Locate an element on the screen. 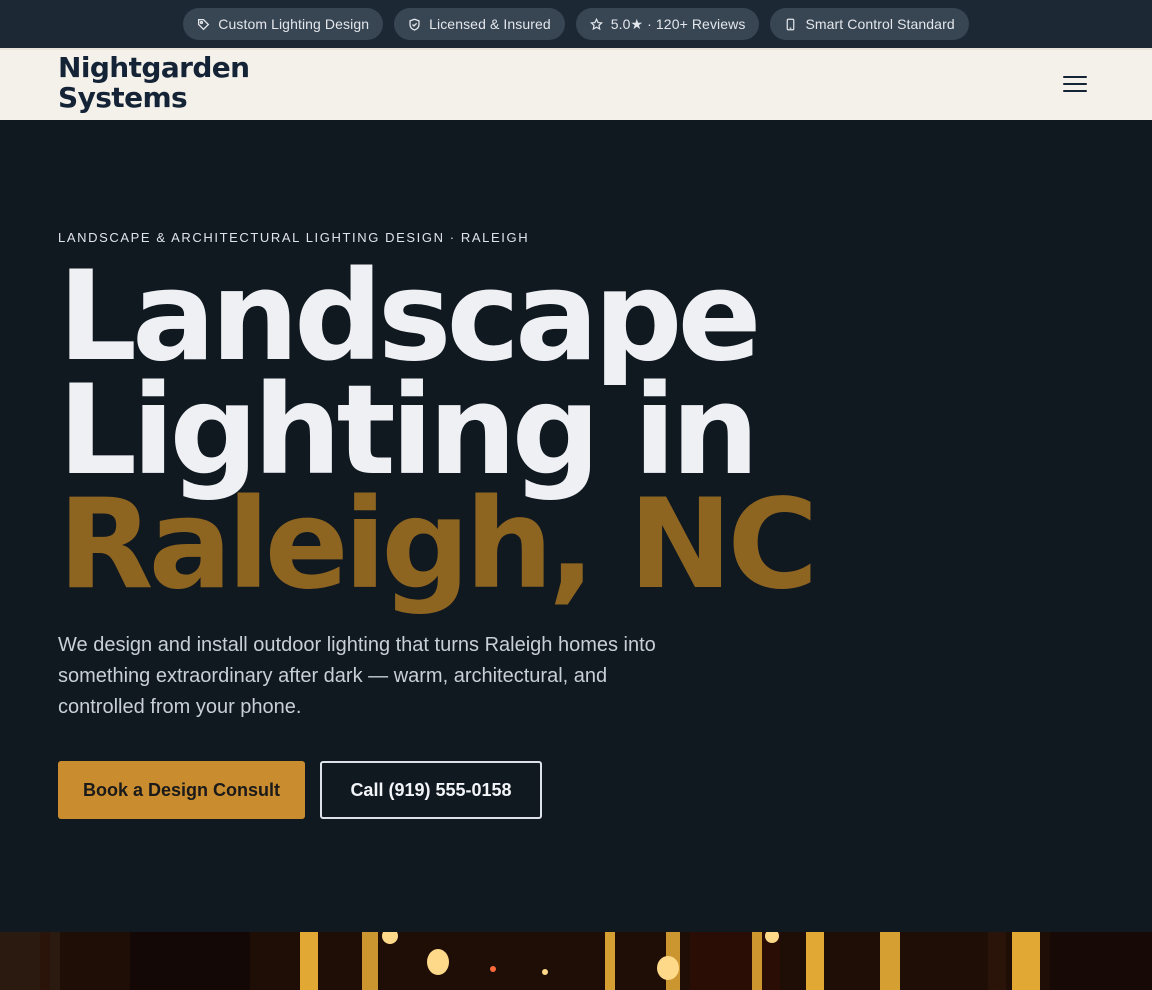  headline-line-3: Raleigh, NC is located at coordinates (438, 545).